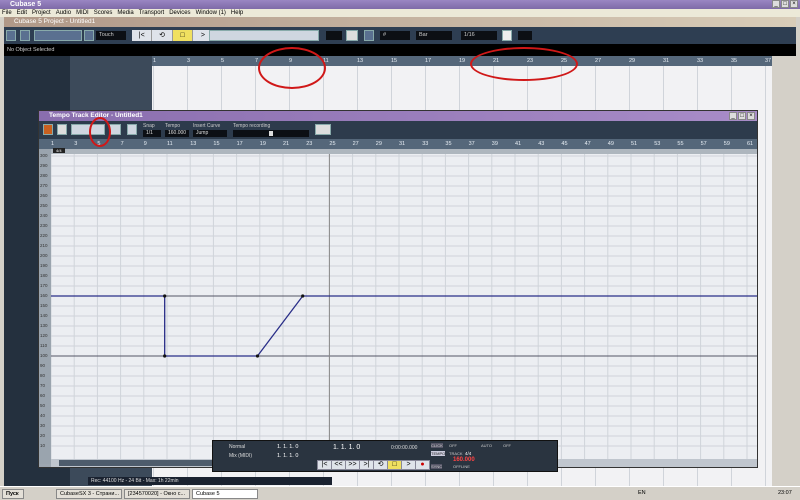 The image size is (800, 500). I want to click on position-display: 1. 1. 1. 0, so click(346, 447).